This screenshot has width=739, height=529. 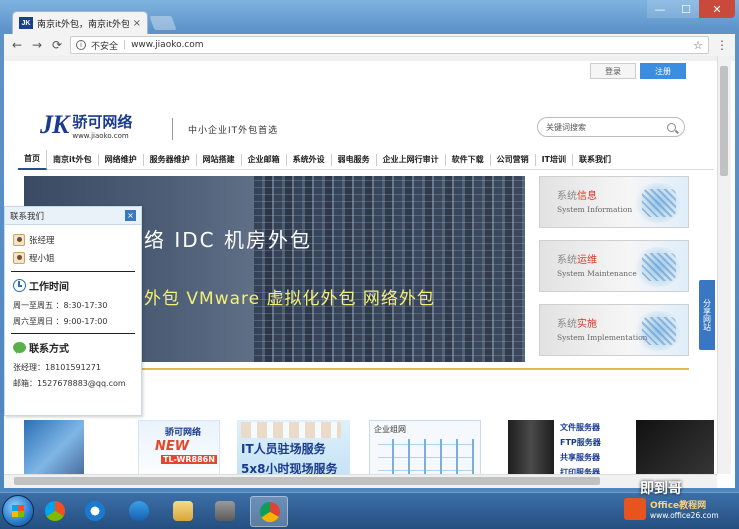 What do you see at coordinates (32, 160) in the screenshot?
I see `nav-item-home: 首页` at bounding box center [32, 160].